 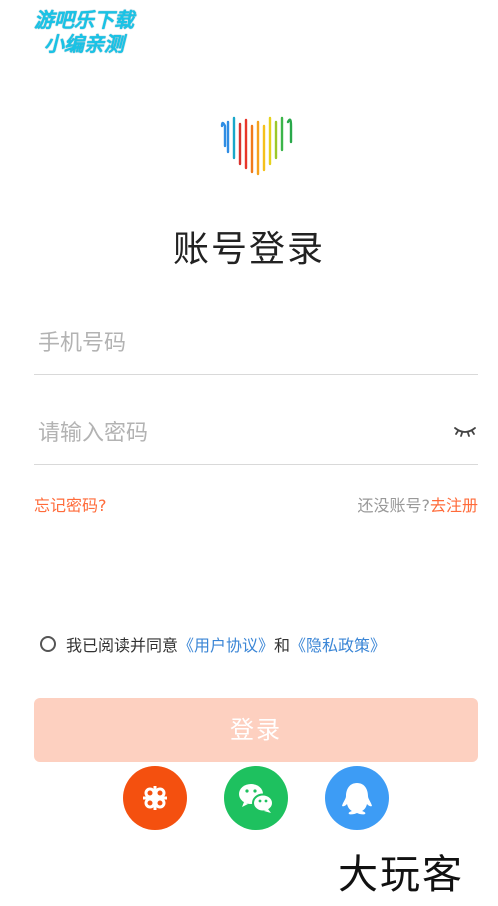 I want to click on phone-field, so click(x=256, y=348).